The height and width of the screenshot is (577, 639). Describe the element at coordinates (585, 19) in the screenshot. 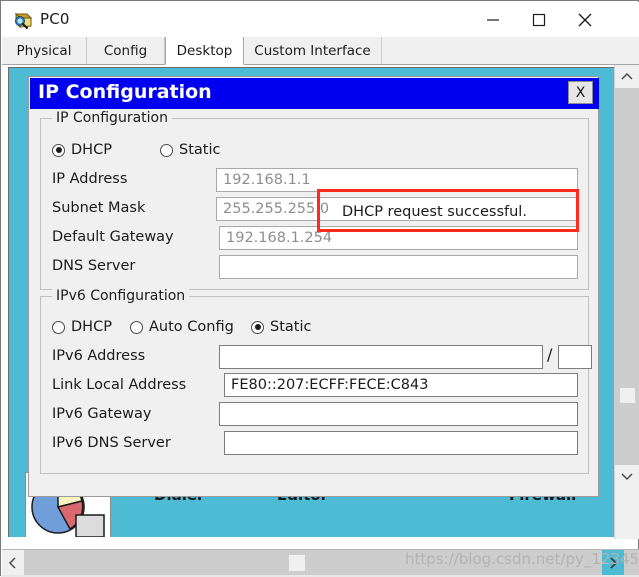

I see `close-button` at that location.